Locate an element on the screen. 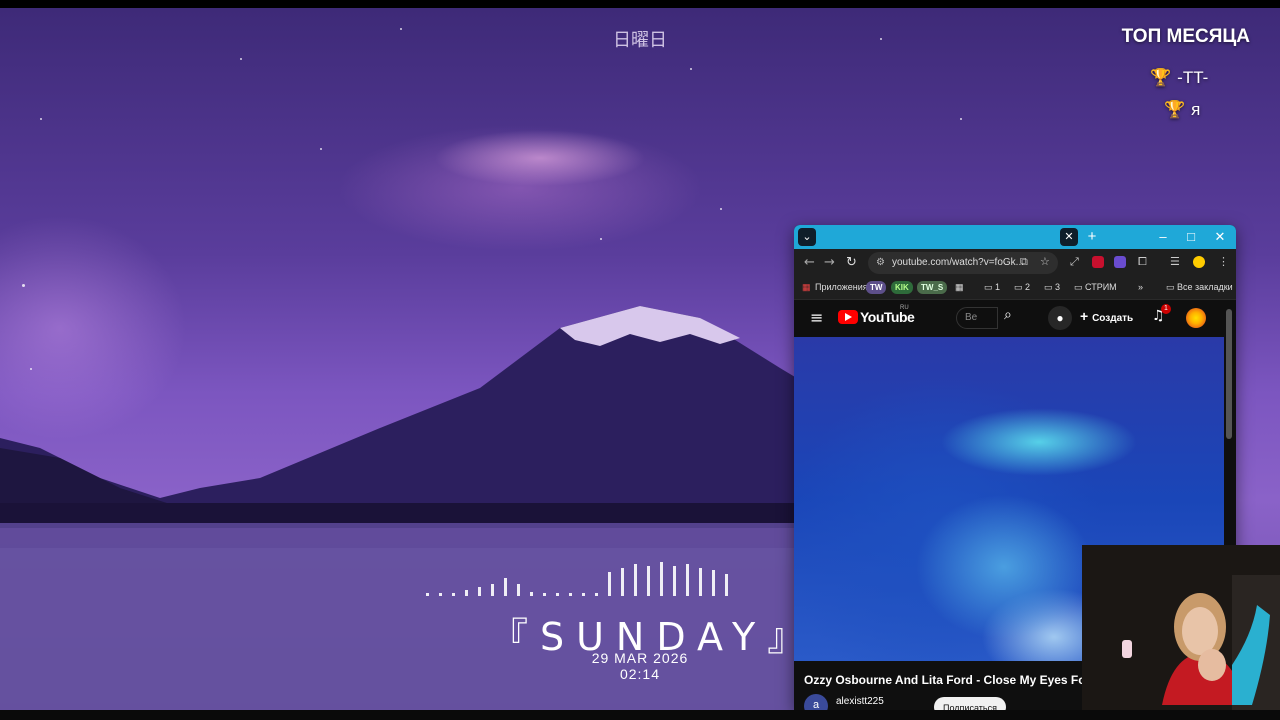 Image resolution: width=1280 pixels, height=720 pixels. extension-youtube-icon is located at coordinates (1098, 262).